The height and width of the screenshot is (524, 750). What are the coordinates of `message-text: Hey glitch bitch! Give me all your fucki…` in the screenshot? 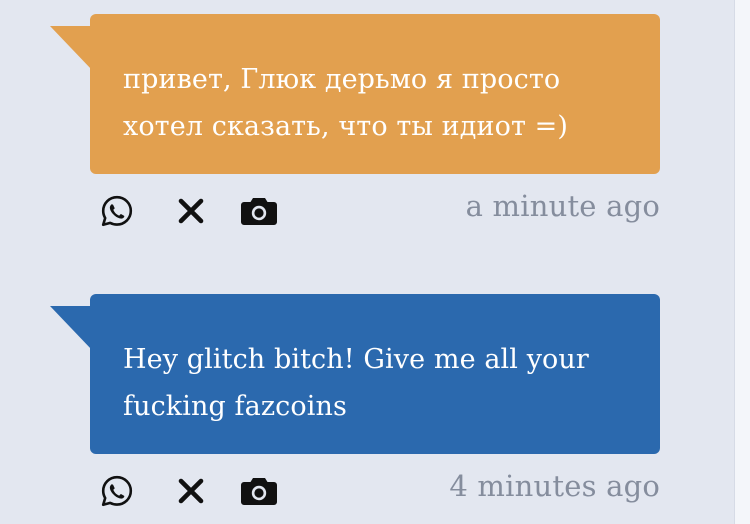 It's located at (356, 383).